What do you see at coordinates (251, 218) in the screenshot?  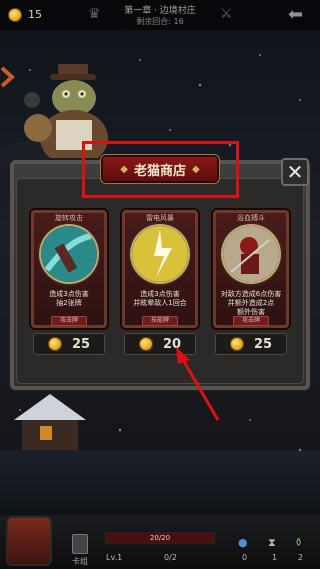 I see `card-name: 浴血搏斗` at bounding box center [251, 218].